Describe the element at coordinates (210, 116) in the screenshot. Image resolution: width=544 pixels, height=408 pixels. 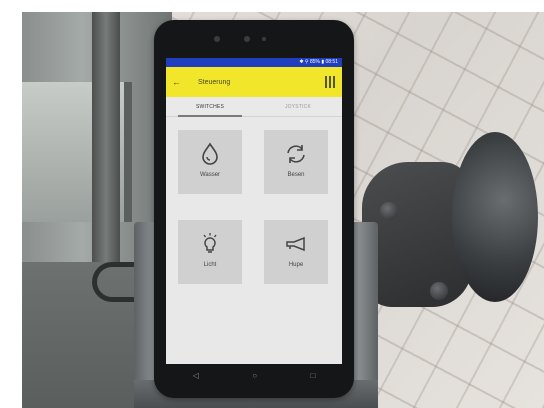
I see `active-tab-indicator` at that location.